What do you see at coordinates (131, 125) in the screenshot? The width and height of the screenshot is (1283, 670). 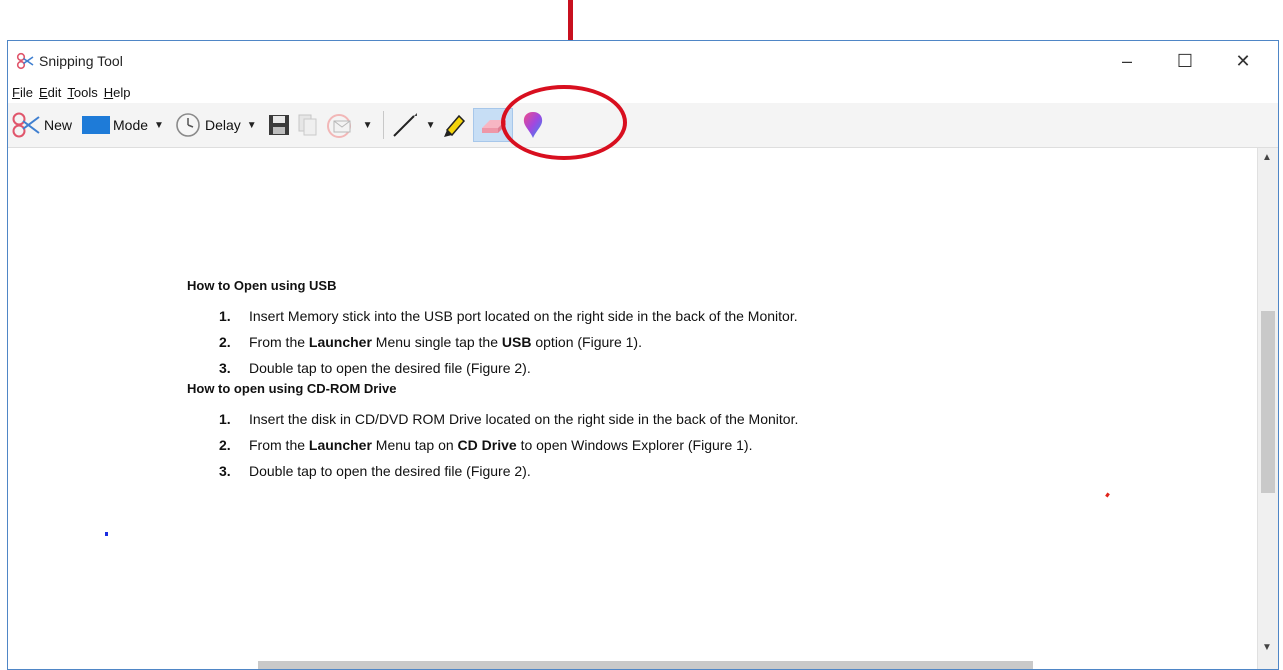 I see `mode-label: Mode` at bounding box center [131, 125].